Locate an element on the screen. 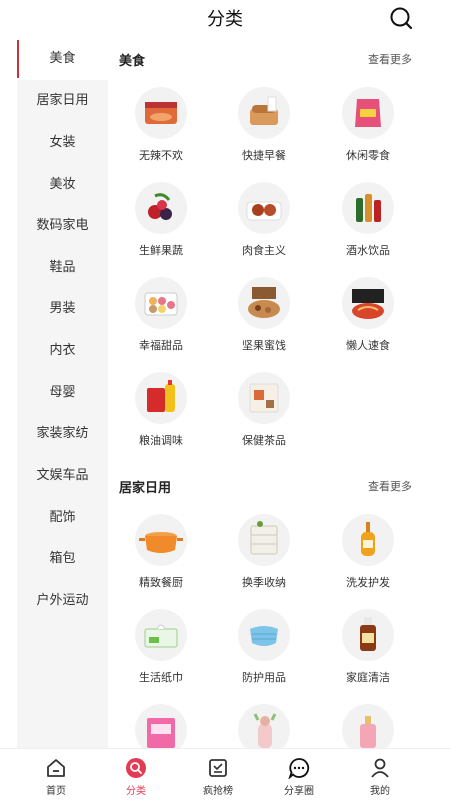 Image resolution: width=450 pixels, height=800 pixels. sidebar-item-electronics: 数码家电 is located at coordinates (62, 226).